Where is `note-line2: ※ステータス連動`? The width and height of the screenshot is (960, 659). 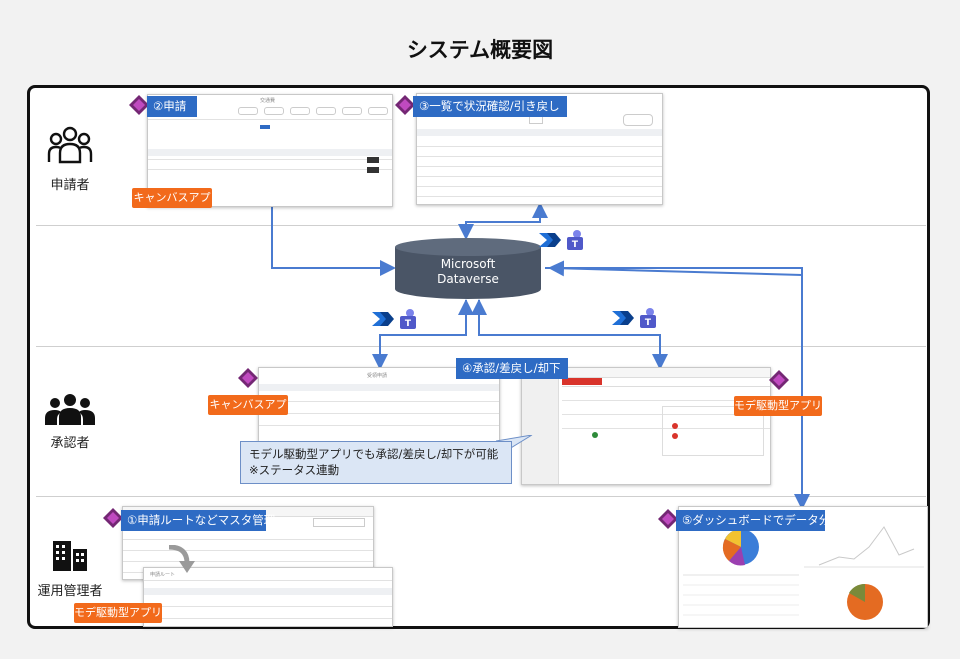
note-line2: ※ステータス連動 is located at coordinates (294, 470).